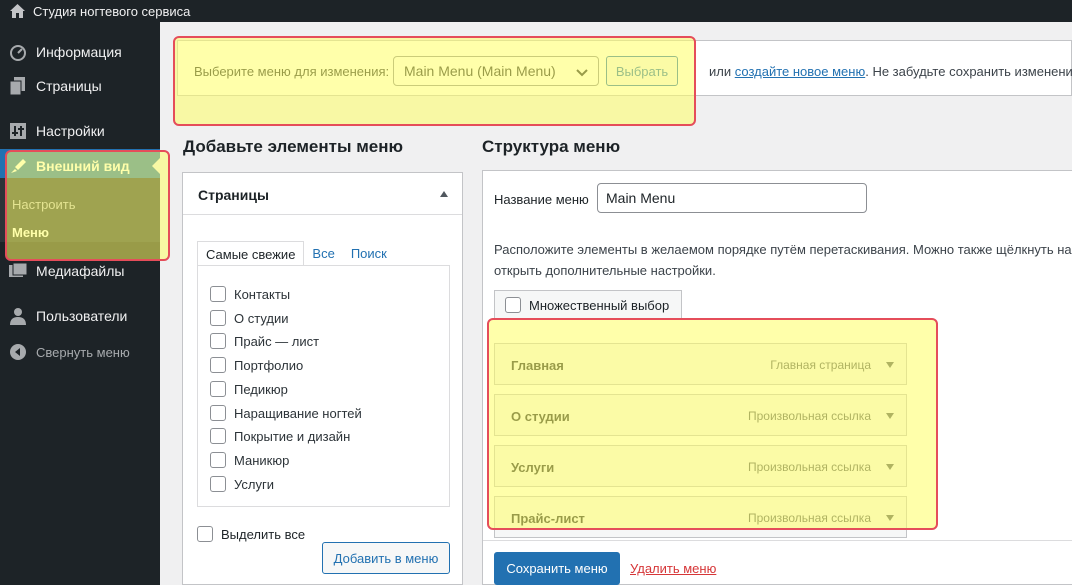 This screenshot has height=585, width=1072. What do you see at coordinates (480, 71) in the screenshot?
I see `menu-select-value: Main Menu (Main Menu)` at bounding box center [480, 71].